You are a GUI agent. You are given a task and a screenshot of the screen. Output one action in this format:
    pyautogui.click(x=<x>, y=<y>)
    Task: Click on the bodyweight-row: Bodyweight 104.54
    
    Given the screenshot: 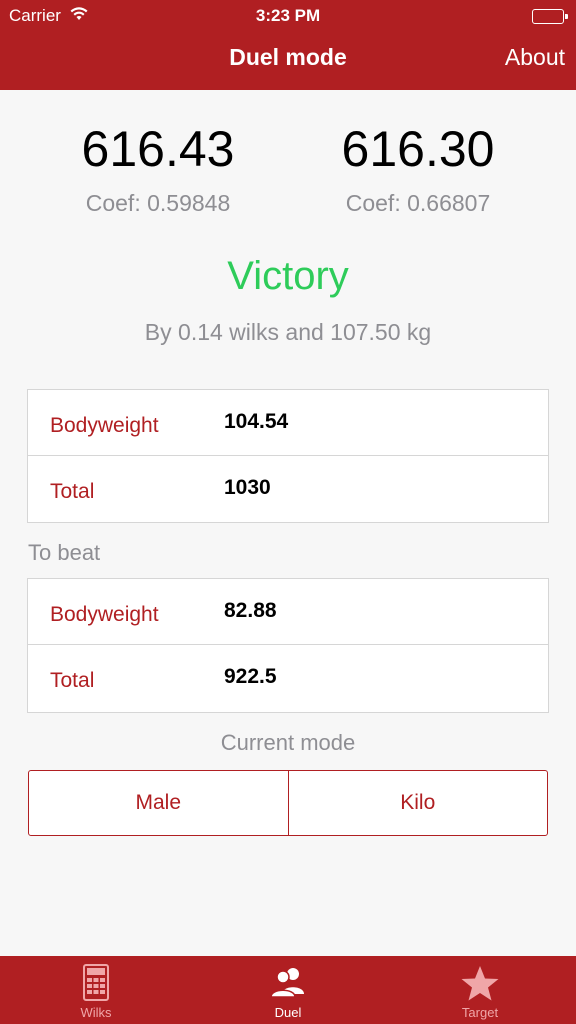 What is the action you would take?
    pyautogui.click(x=288, y=423)
    